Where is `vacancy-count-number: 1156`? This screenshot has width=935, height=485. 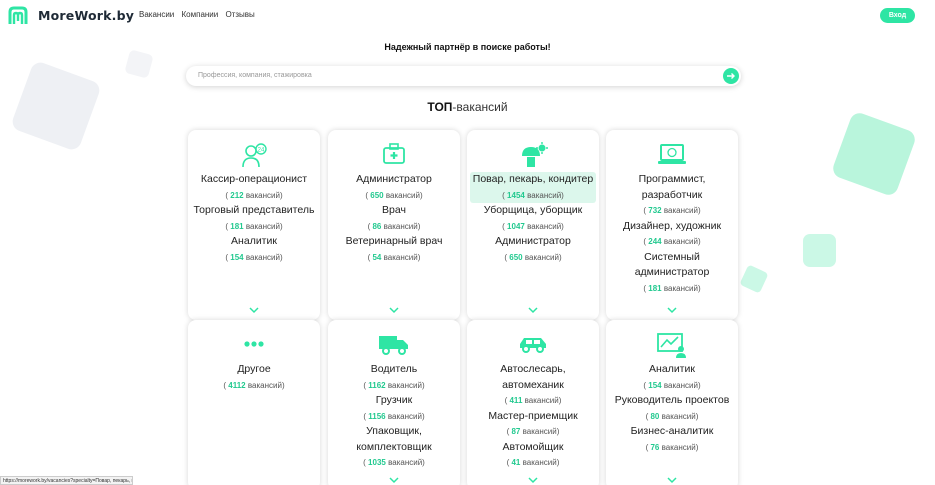 vacancy-count-number: 1156 is located at coordinates (377, 416).